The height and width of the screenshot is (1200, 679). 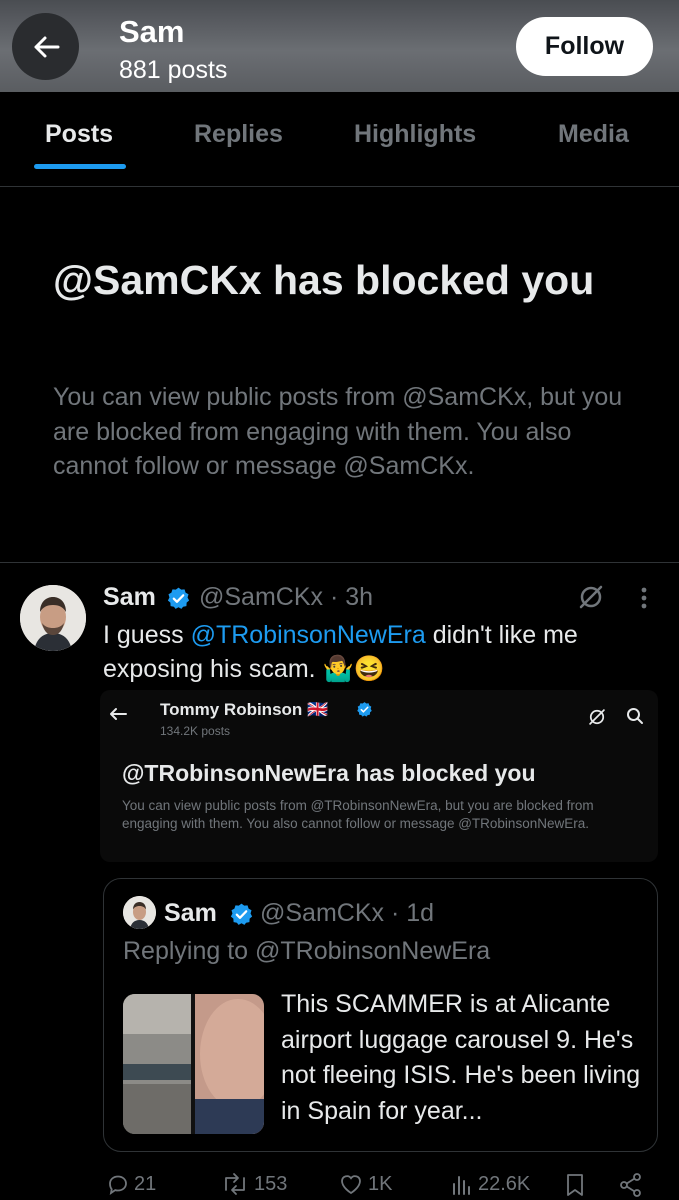 What do you see at coordinates (584, 46) in the screenshot?
I see `follow-button: Follow` at bounding box center [584, 46].